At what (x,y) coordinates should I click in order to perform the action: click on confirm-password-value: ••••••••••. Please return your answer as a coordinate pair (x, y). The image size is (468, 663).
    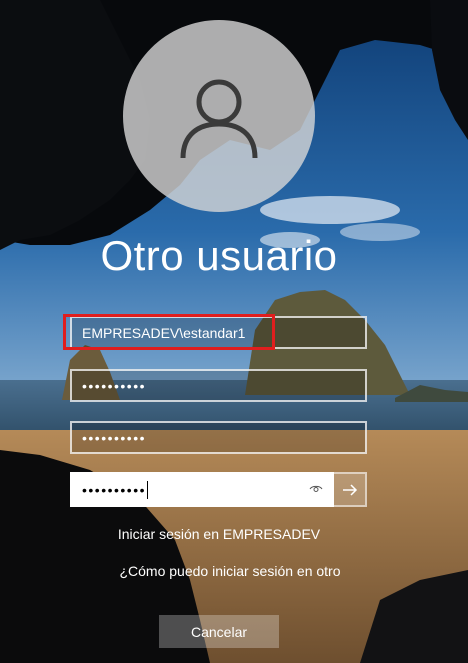
    Looking at the image, I should click on (114, 489).